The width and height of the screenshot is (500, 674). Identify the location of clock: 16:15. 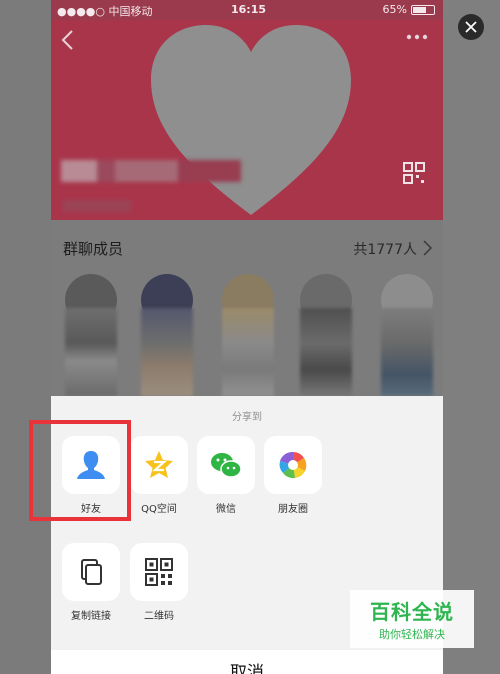
(249, 9).